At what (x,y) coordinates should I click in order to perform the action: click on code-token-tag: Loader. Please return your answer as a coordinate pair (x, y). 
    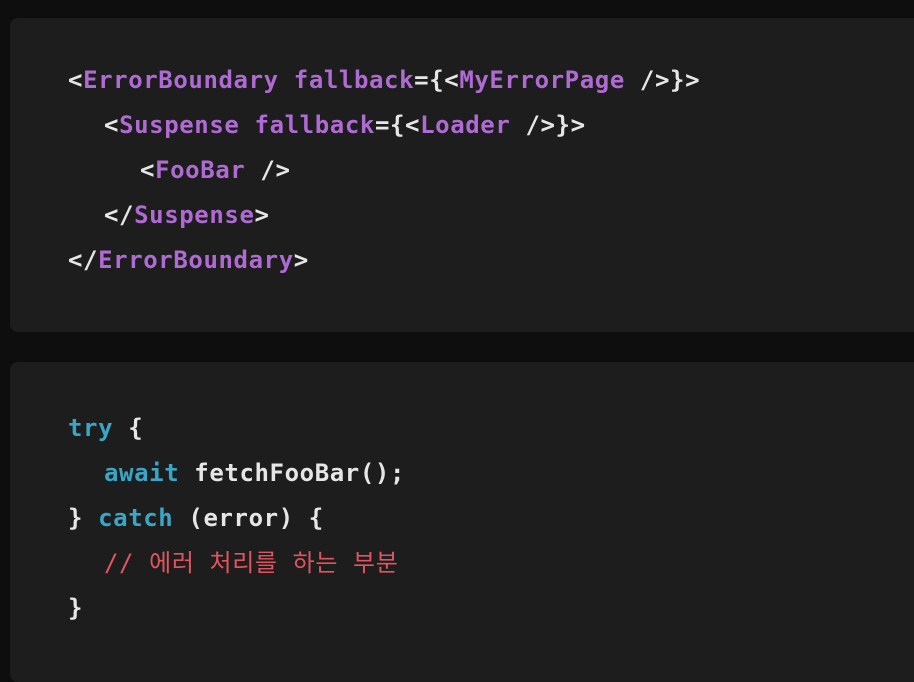
    Looking at the image, I should click on (465, 125).